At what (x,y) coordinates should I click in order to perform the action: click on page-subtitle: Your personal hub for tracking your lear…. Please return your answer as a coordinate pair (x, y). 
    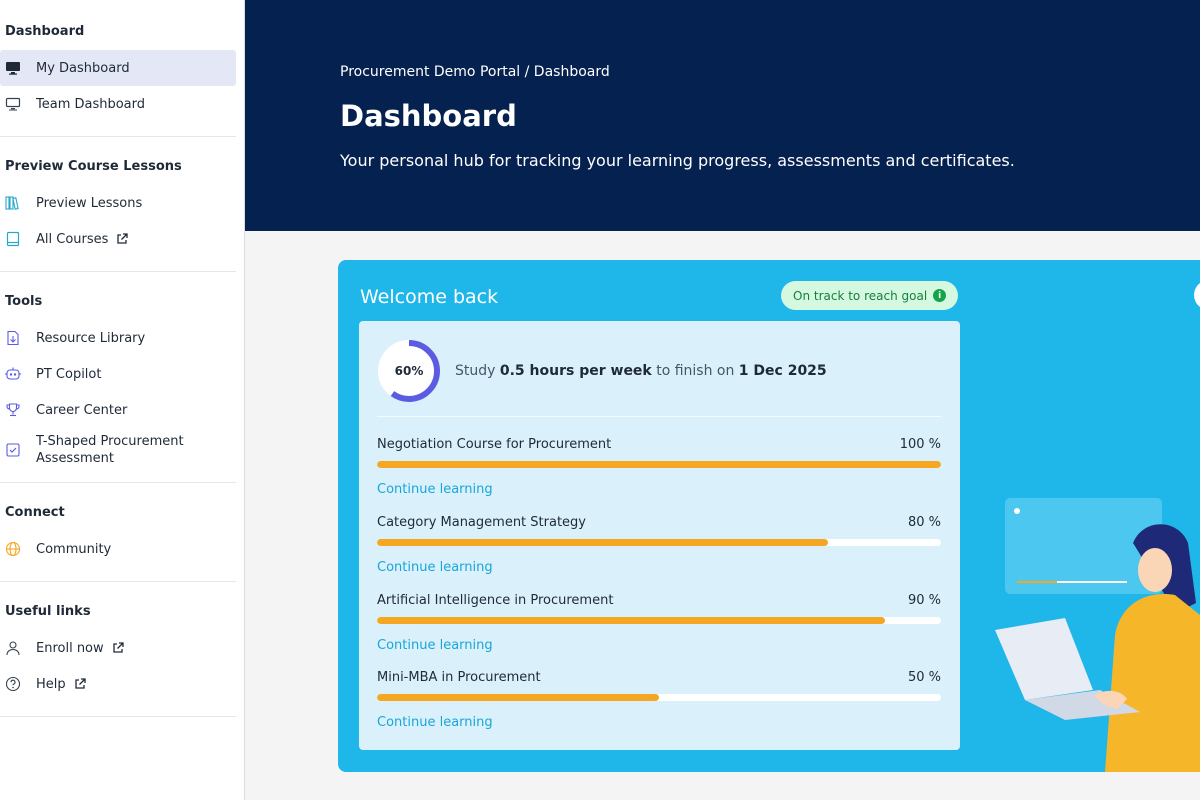
    Looking at the image, I should click on (677, 160).